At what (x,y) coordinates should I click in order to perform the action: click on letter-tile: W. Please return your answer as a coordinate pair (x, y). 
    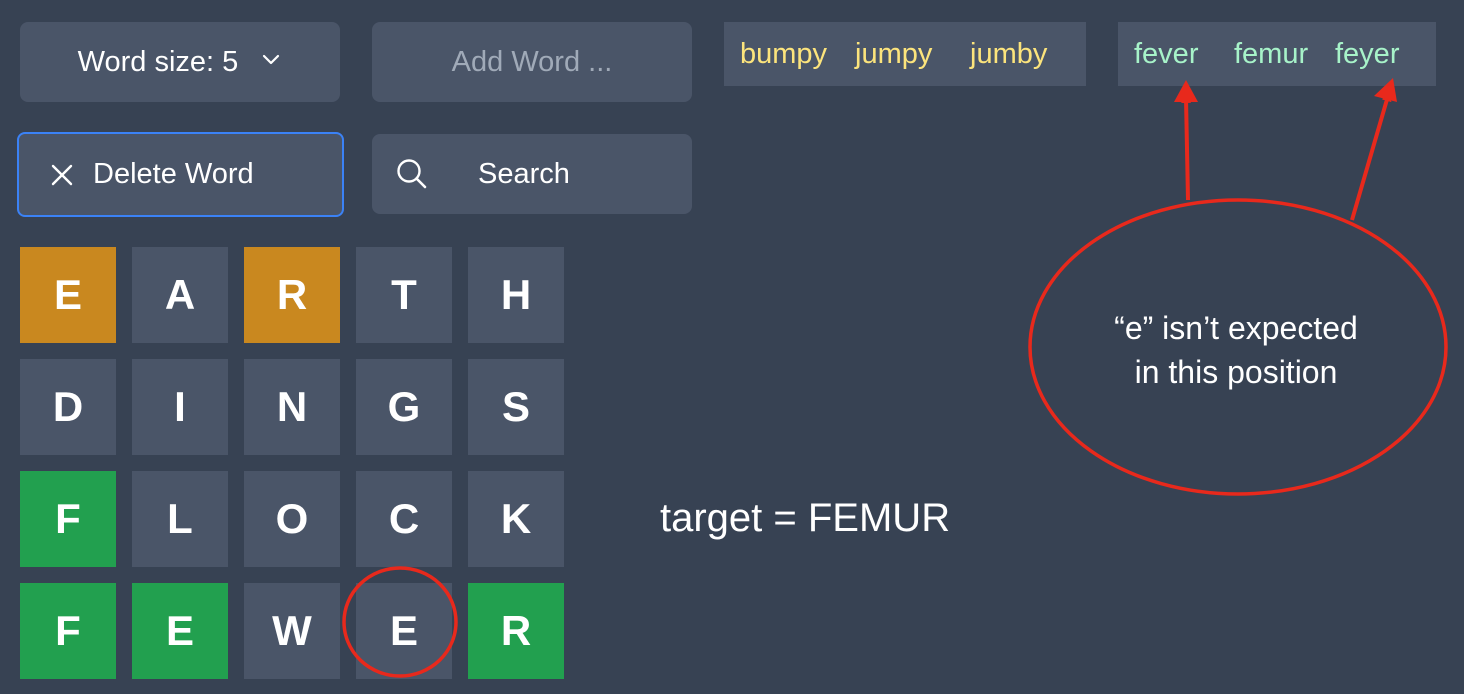
    Looking at the image, I should click on (292, 631).